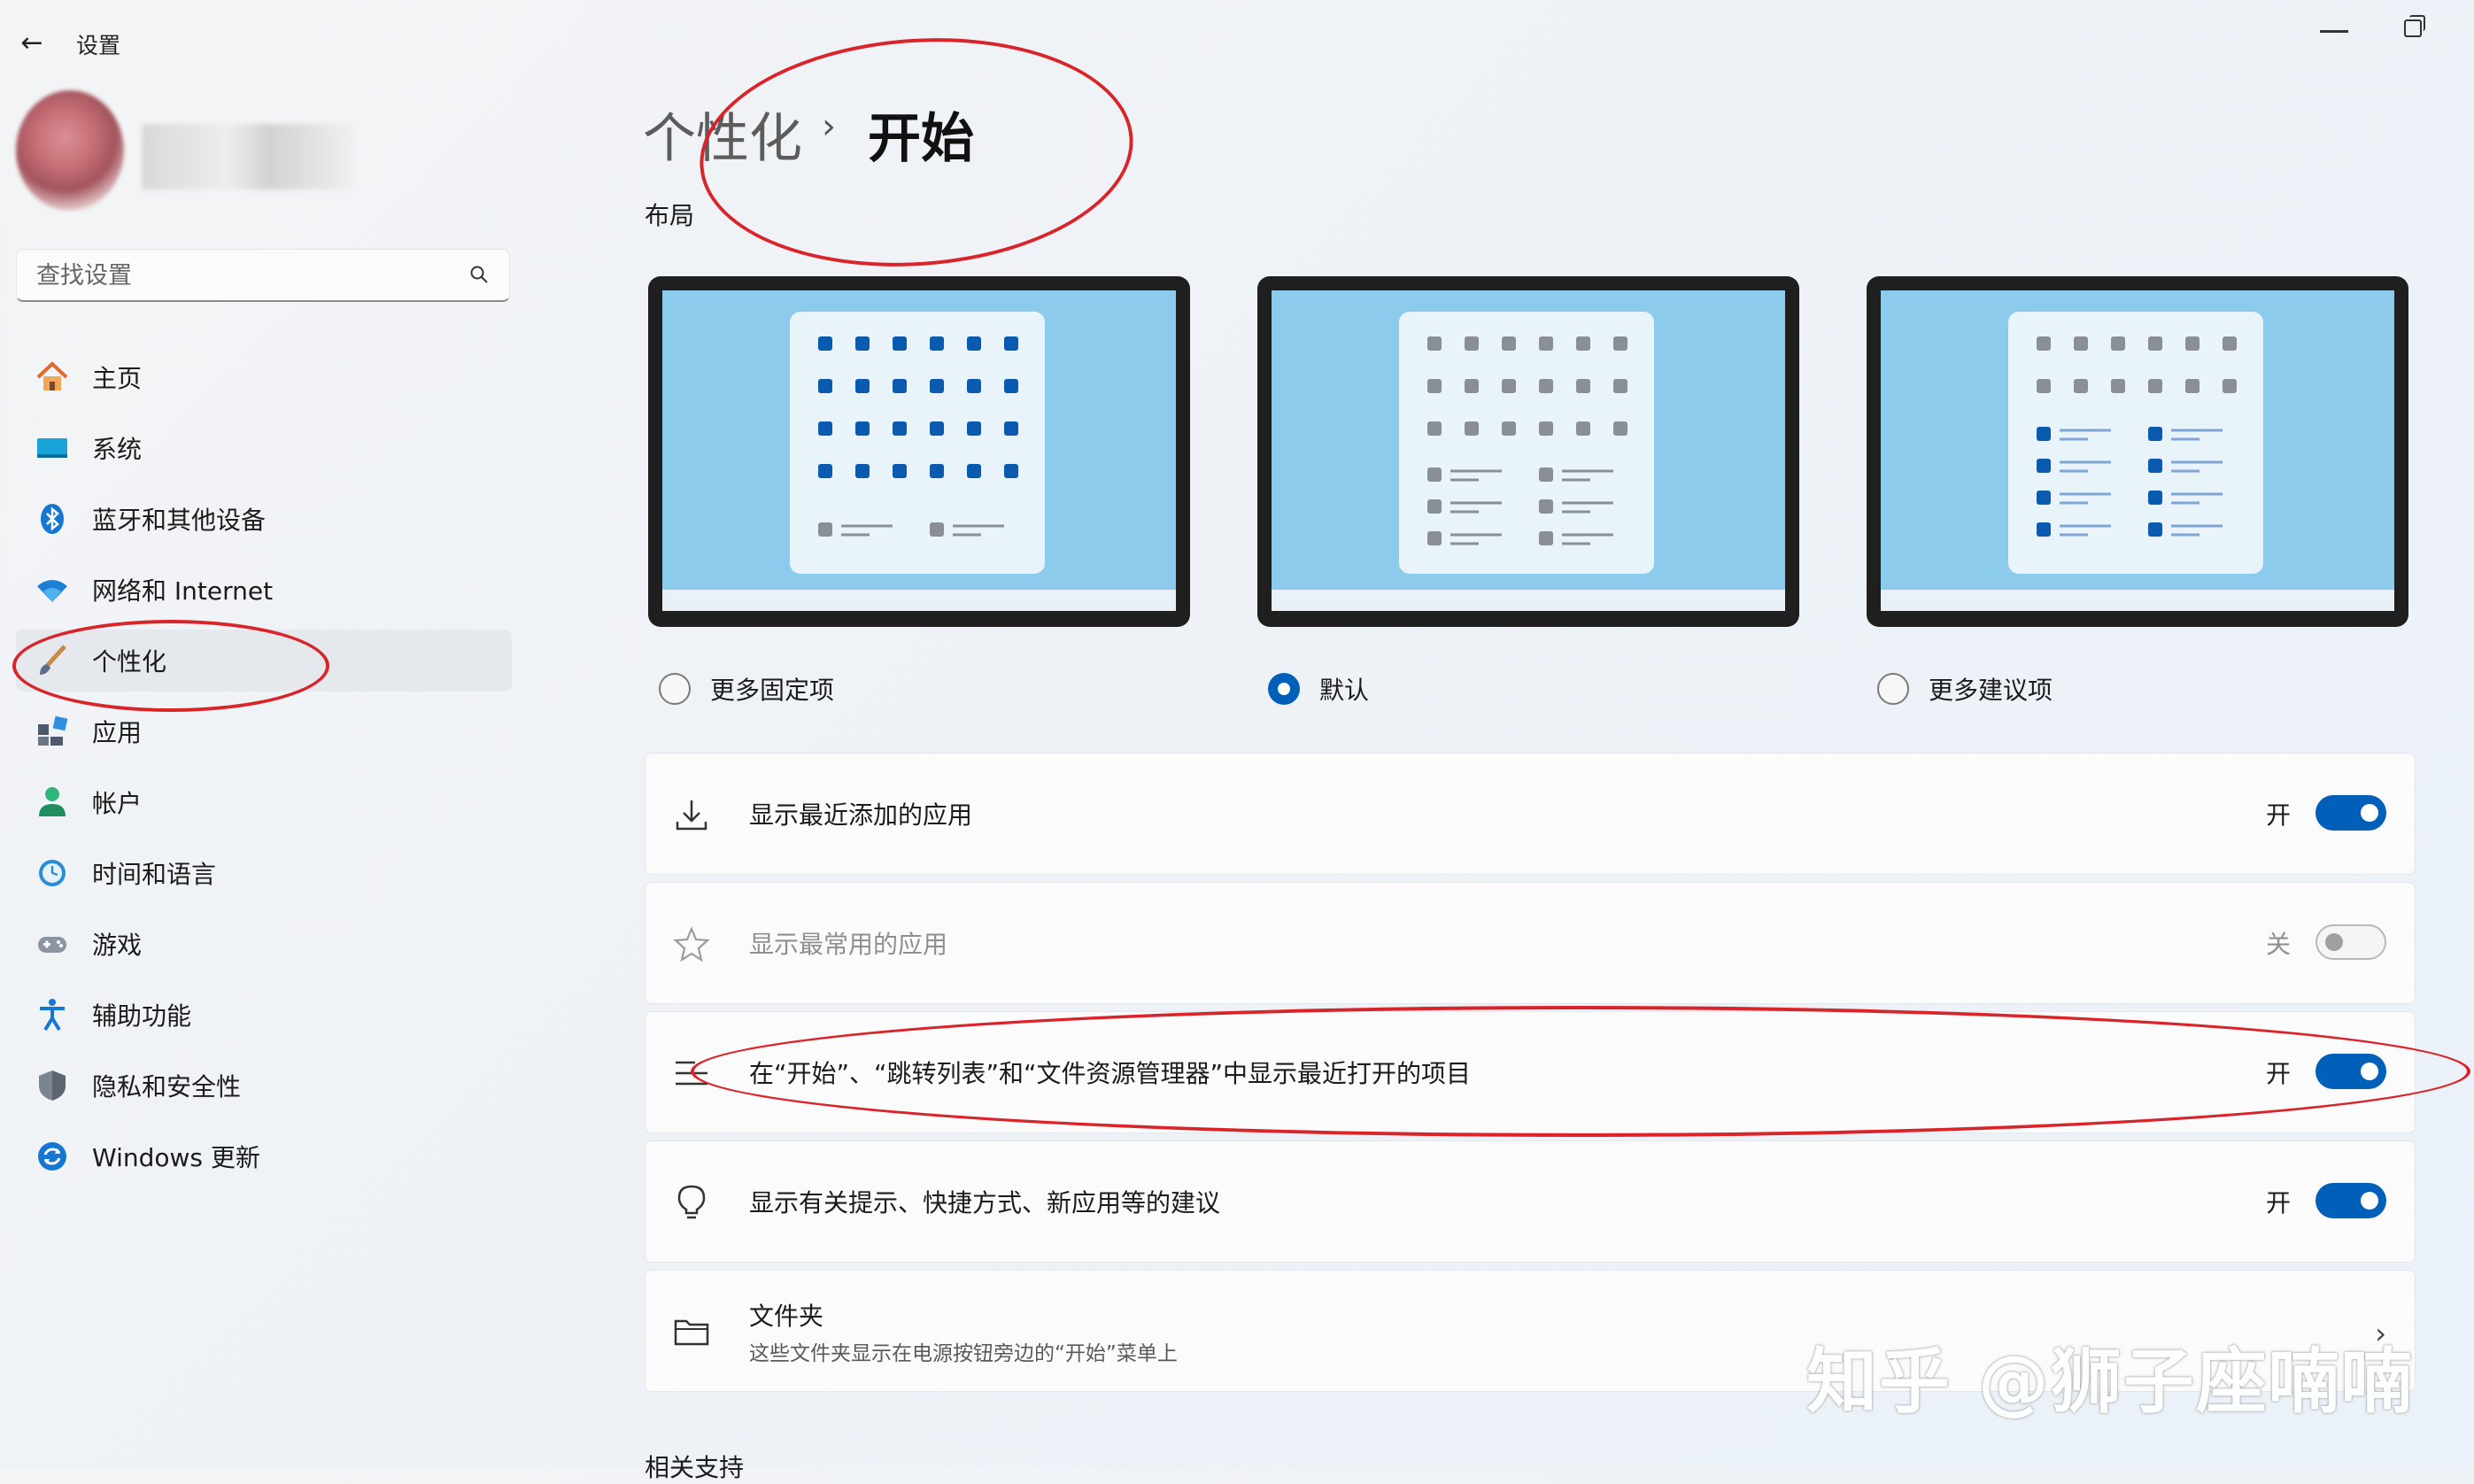  I want to click on annotation-circle-personalization, so click(170, 666).